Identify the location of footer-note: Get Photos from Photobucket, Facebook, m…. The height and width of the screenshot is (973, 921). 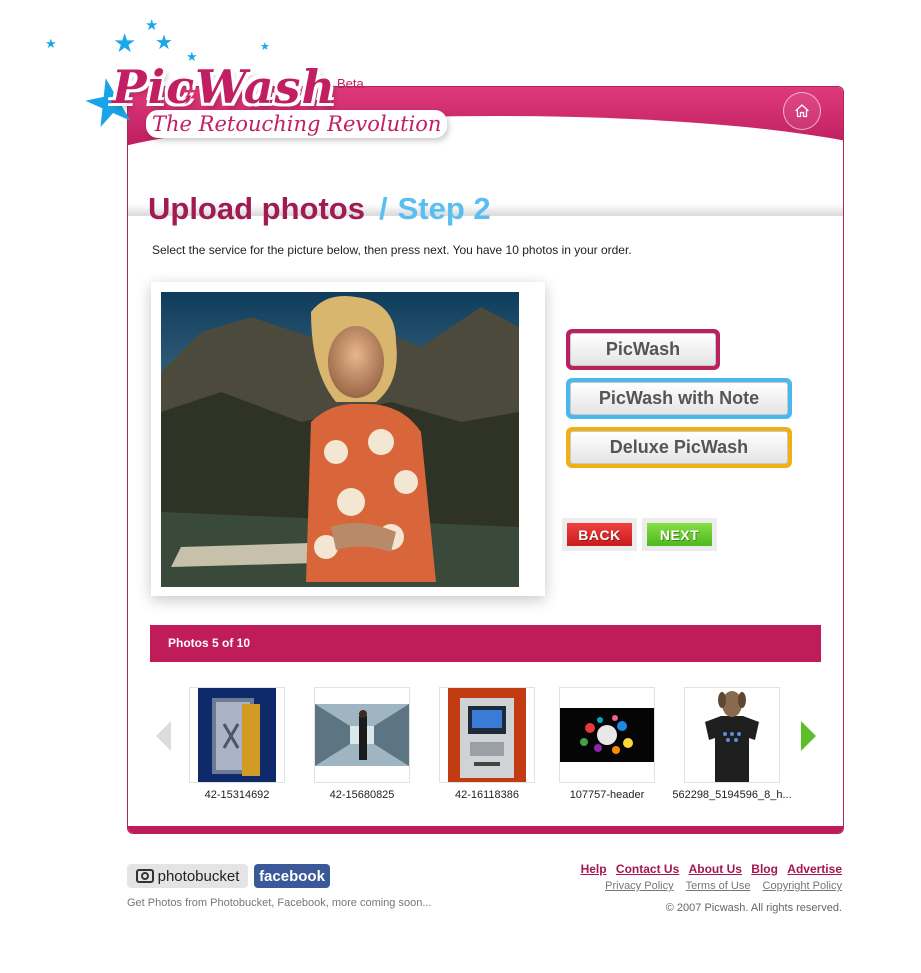
(279, 903).